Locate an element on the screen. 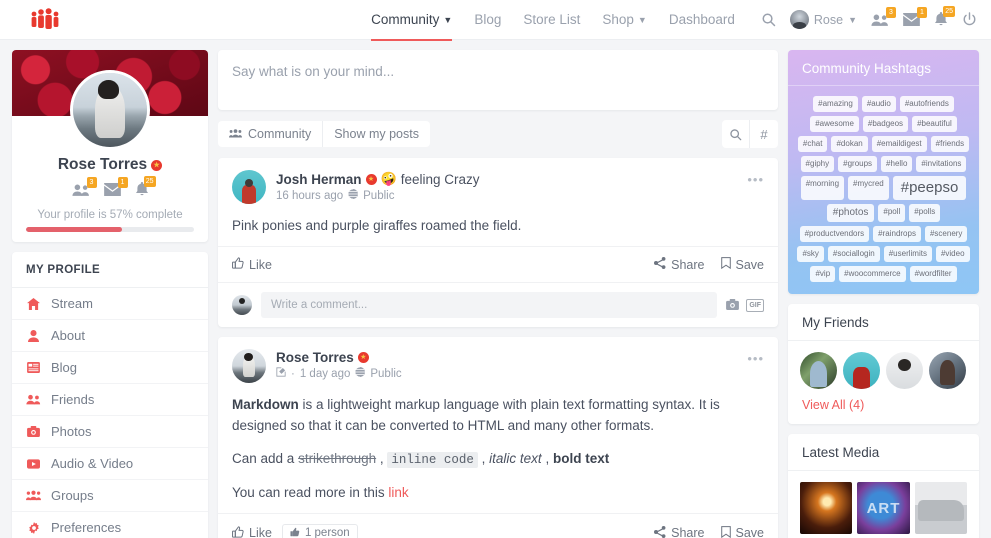  view-all-friends-link: View All (4) is located at coordinates (883, 406).